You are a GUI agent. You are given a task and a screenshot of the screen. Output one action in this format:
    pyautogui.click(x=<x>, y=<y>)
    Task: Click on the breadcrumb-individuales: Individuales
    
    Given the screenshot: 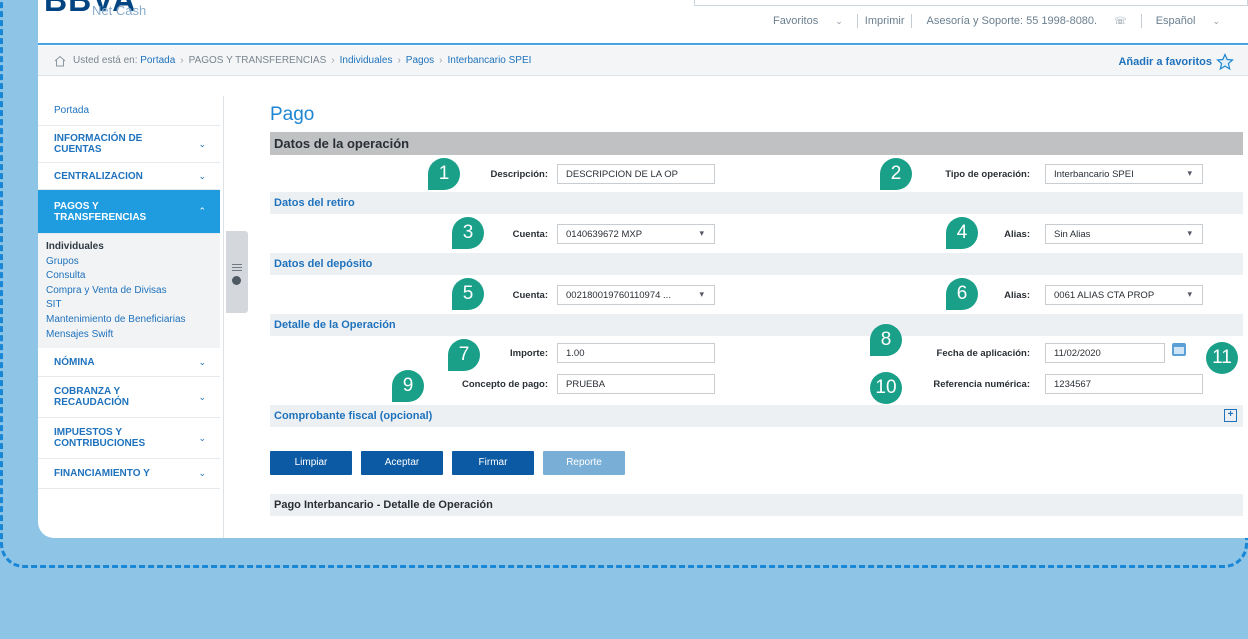 What is the action you would take?
    pyautogui.click(x=366, y=60)
    